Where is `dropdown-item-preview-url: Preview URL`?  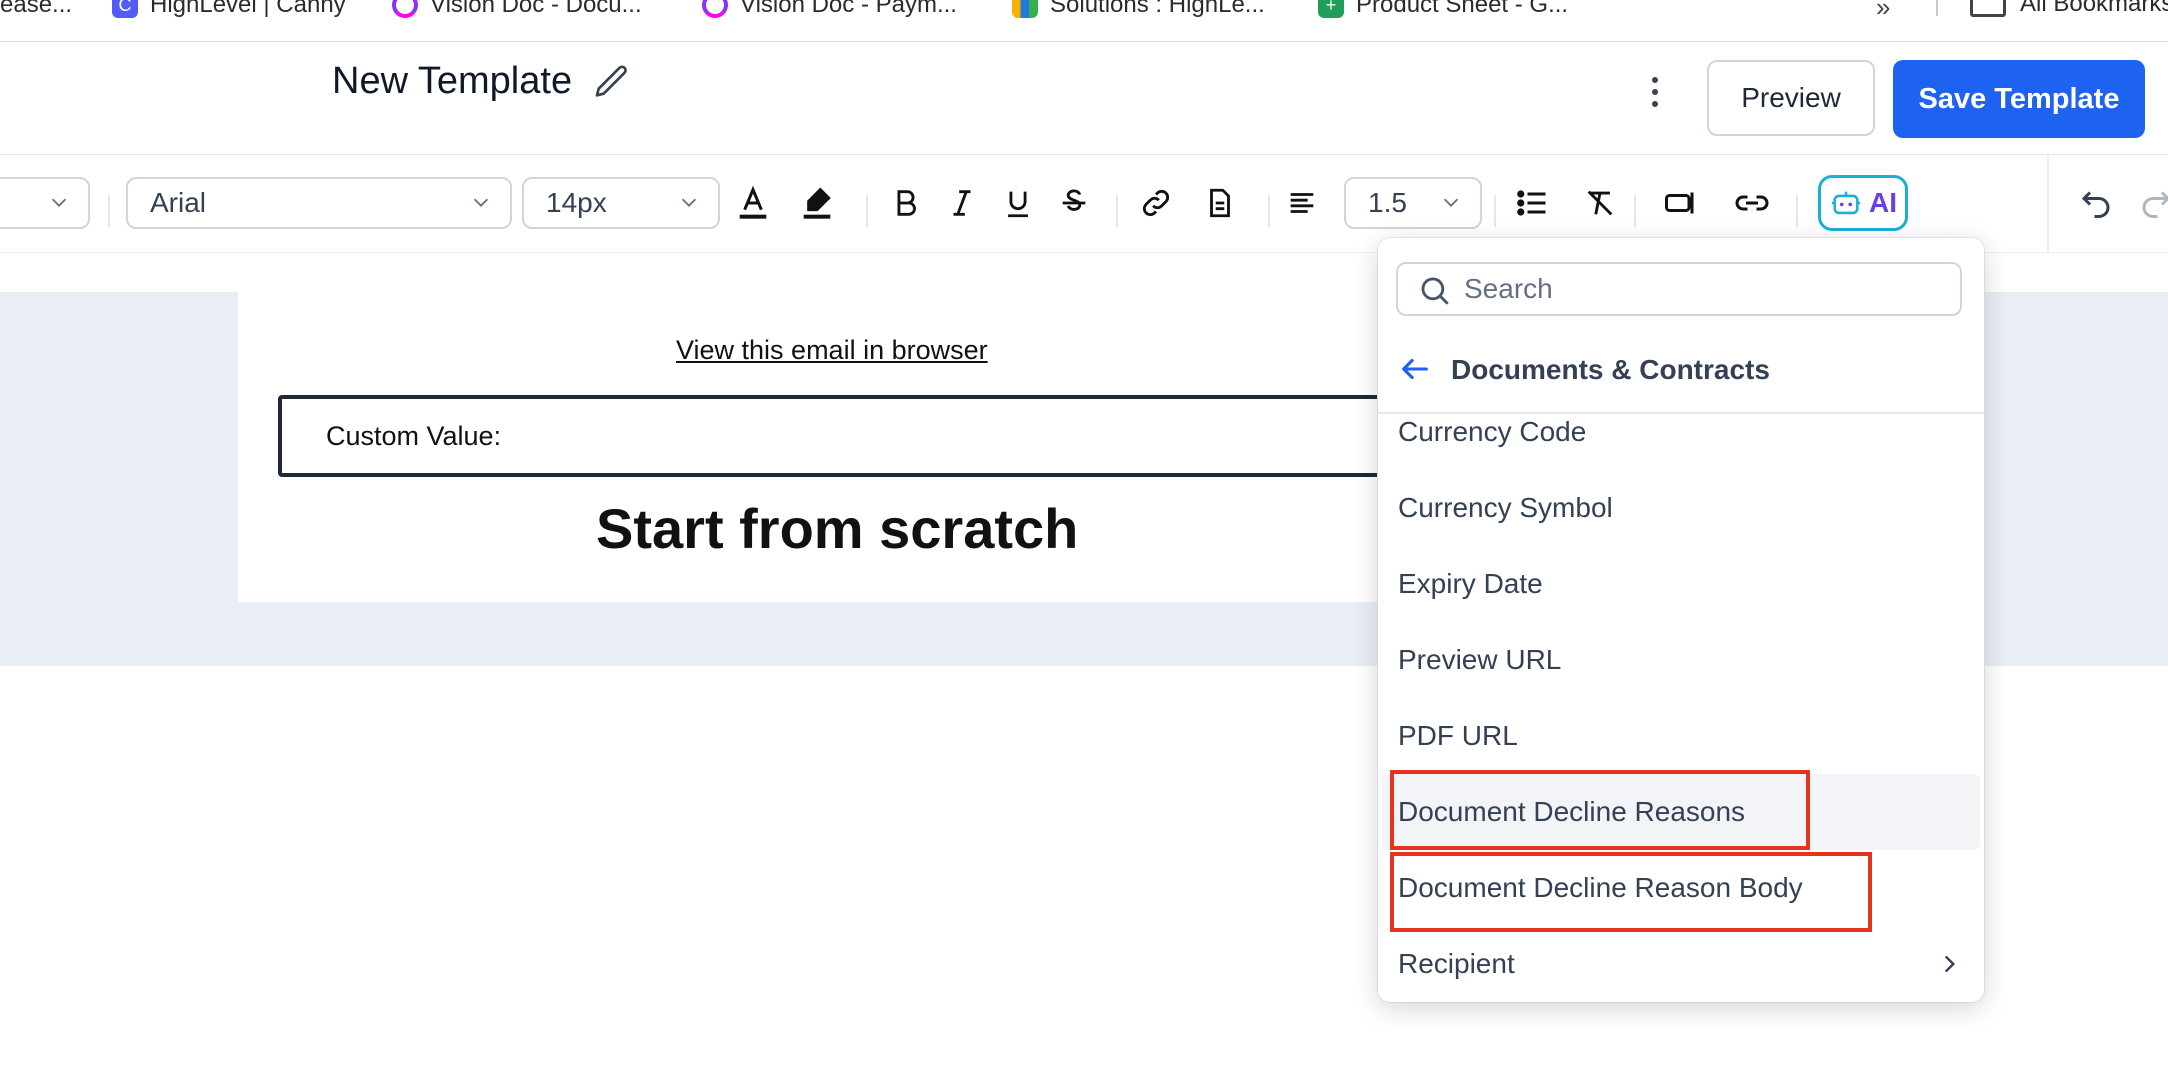
dropdown-item-preview-url: Preview URL is located at coordinates (1681, 660).